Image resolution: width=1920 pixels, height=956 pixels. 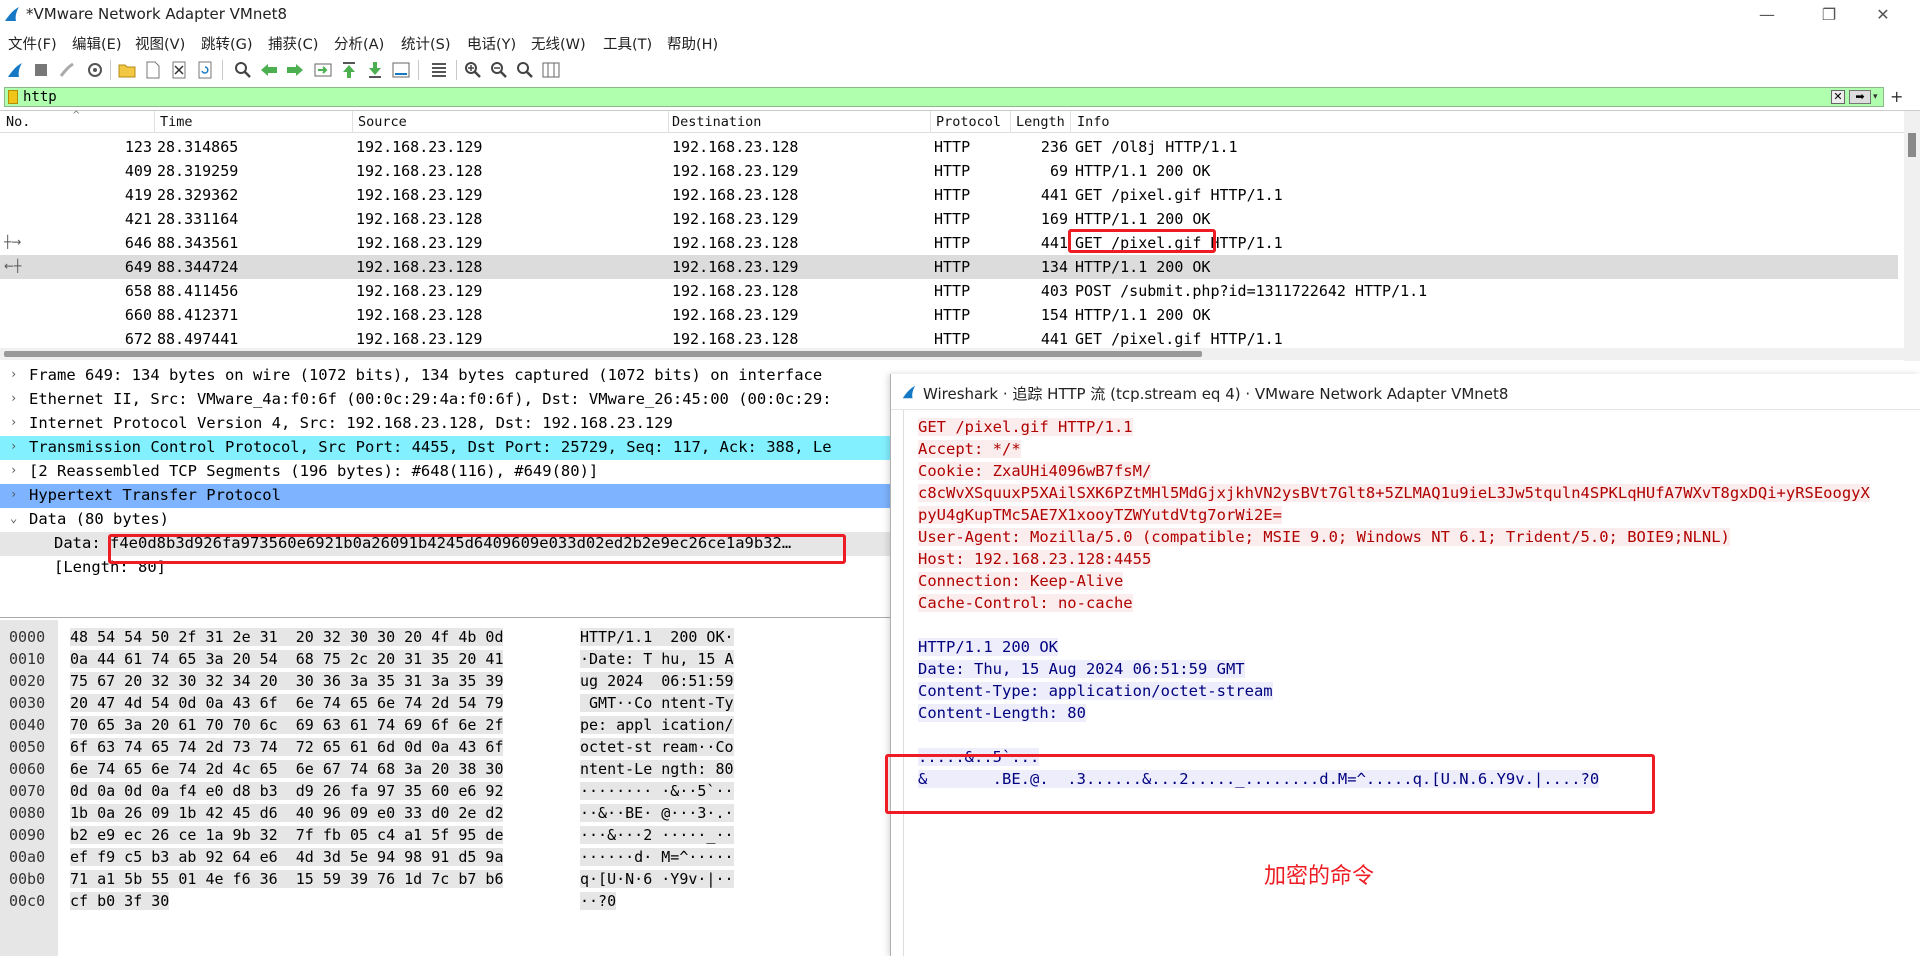 What do you see at coordinates (198, 171) in the screenshot?
I see `packet-cell-time: 28.319259` at bounding box center [198, 171].